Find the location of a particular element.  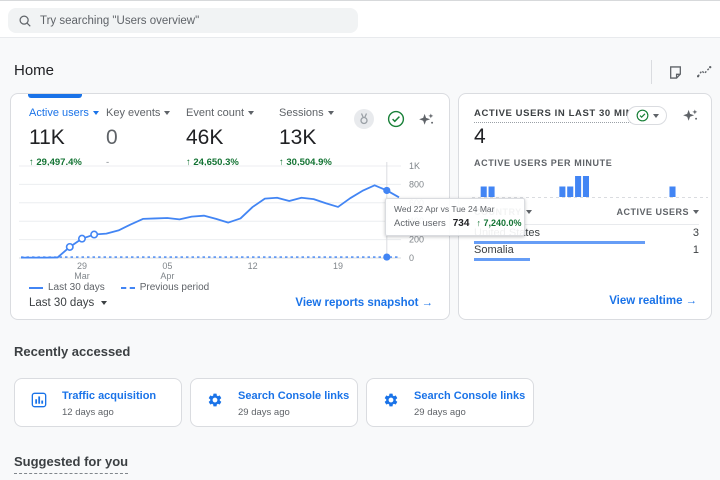

metric-active-users-value: 11K is located at coordinates (47, 137).